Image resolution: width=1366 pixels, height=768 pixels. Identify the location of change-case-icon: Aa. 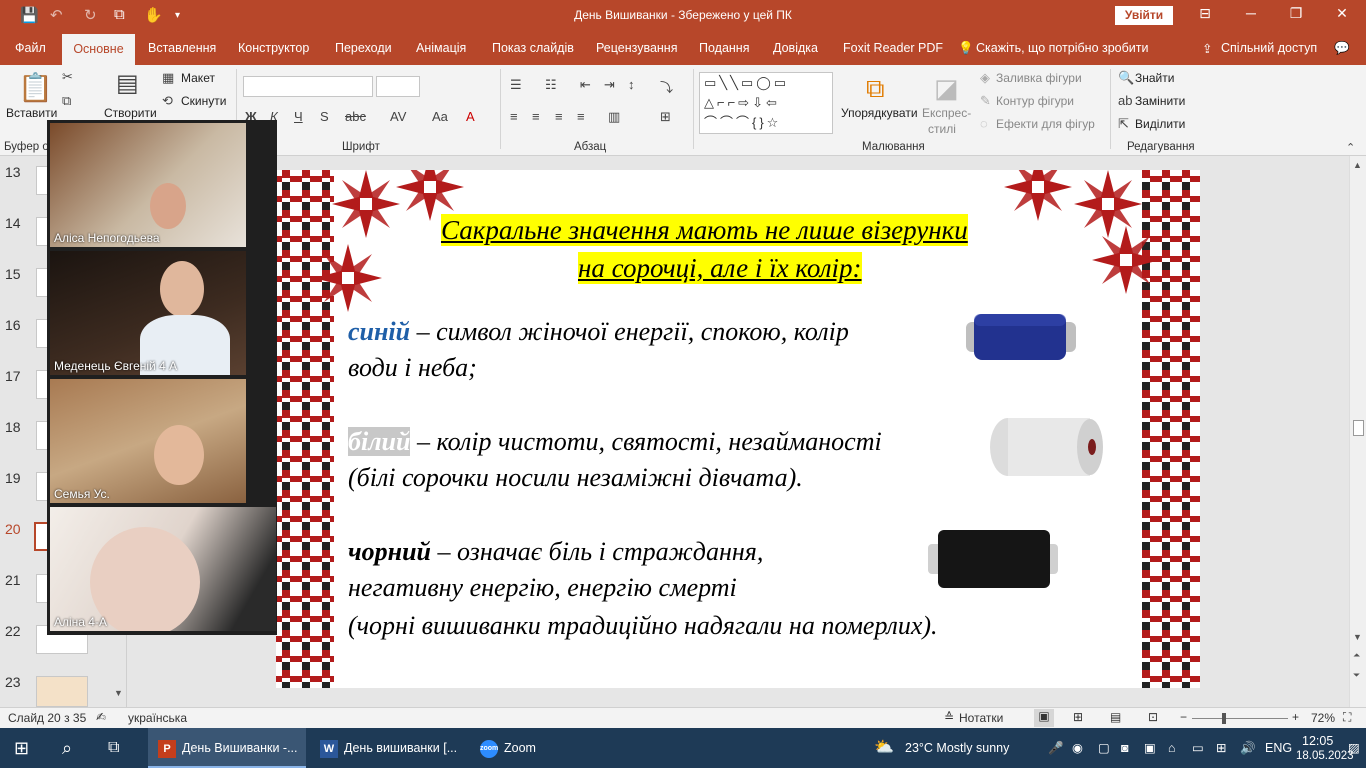
(440, 116).